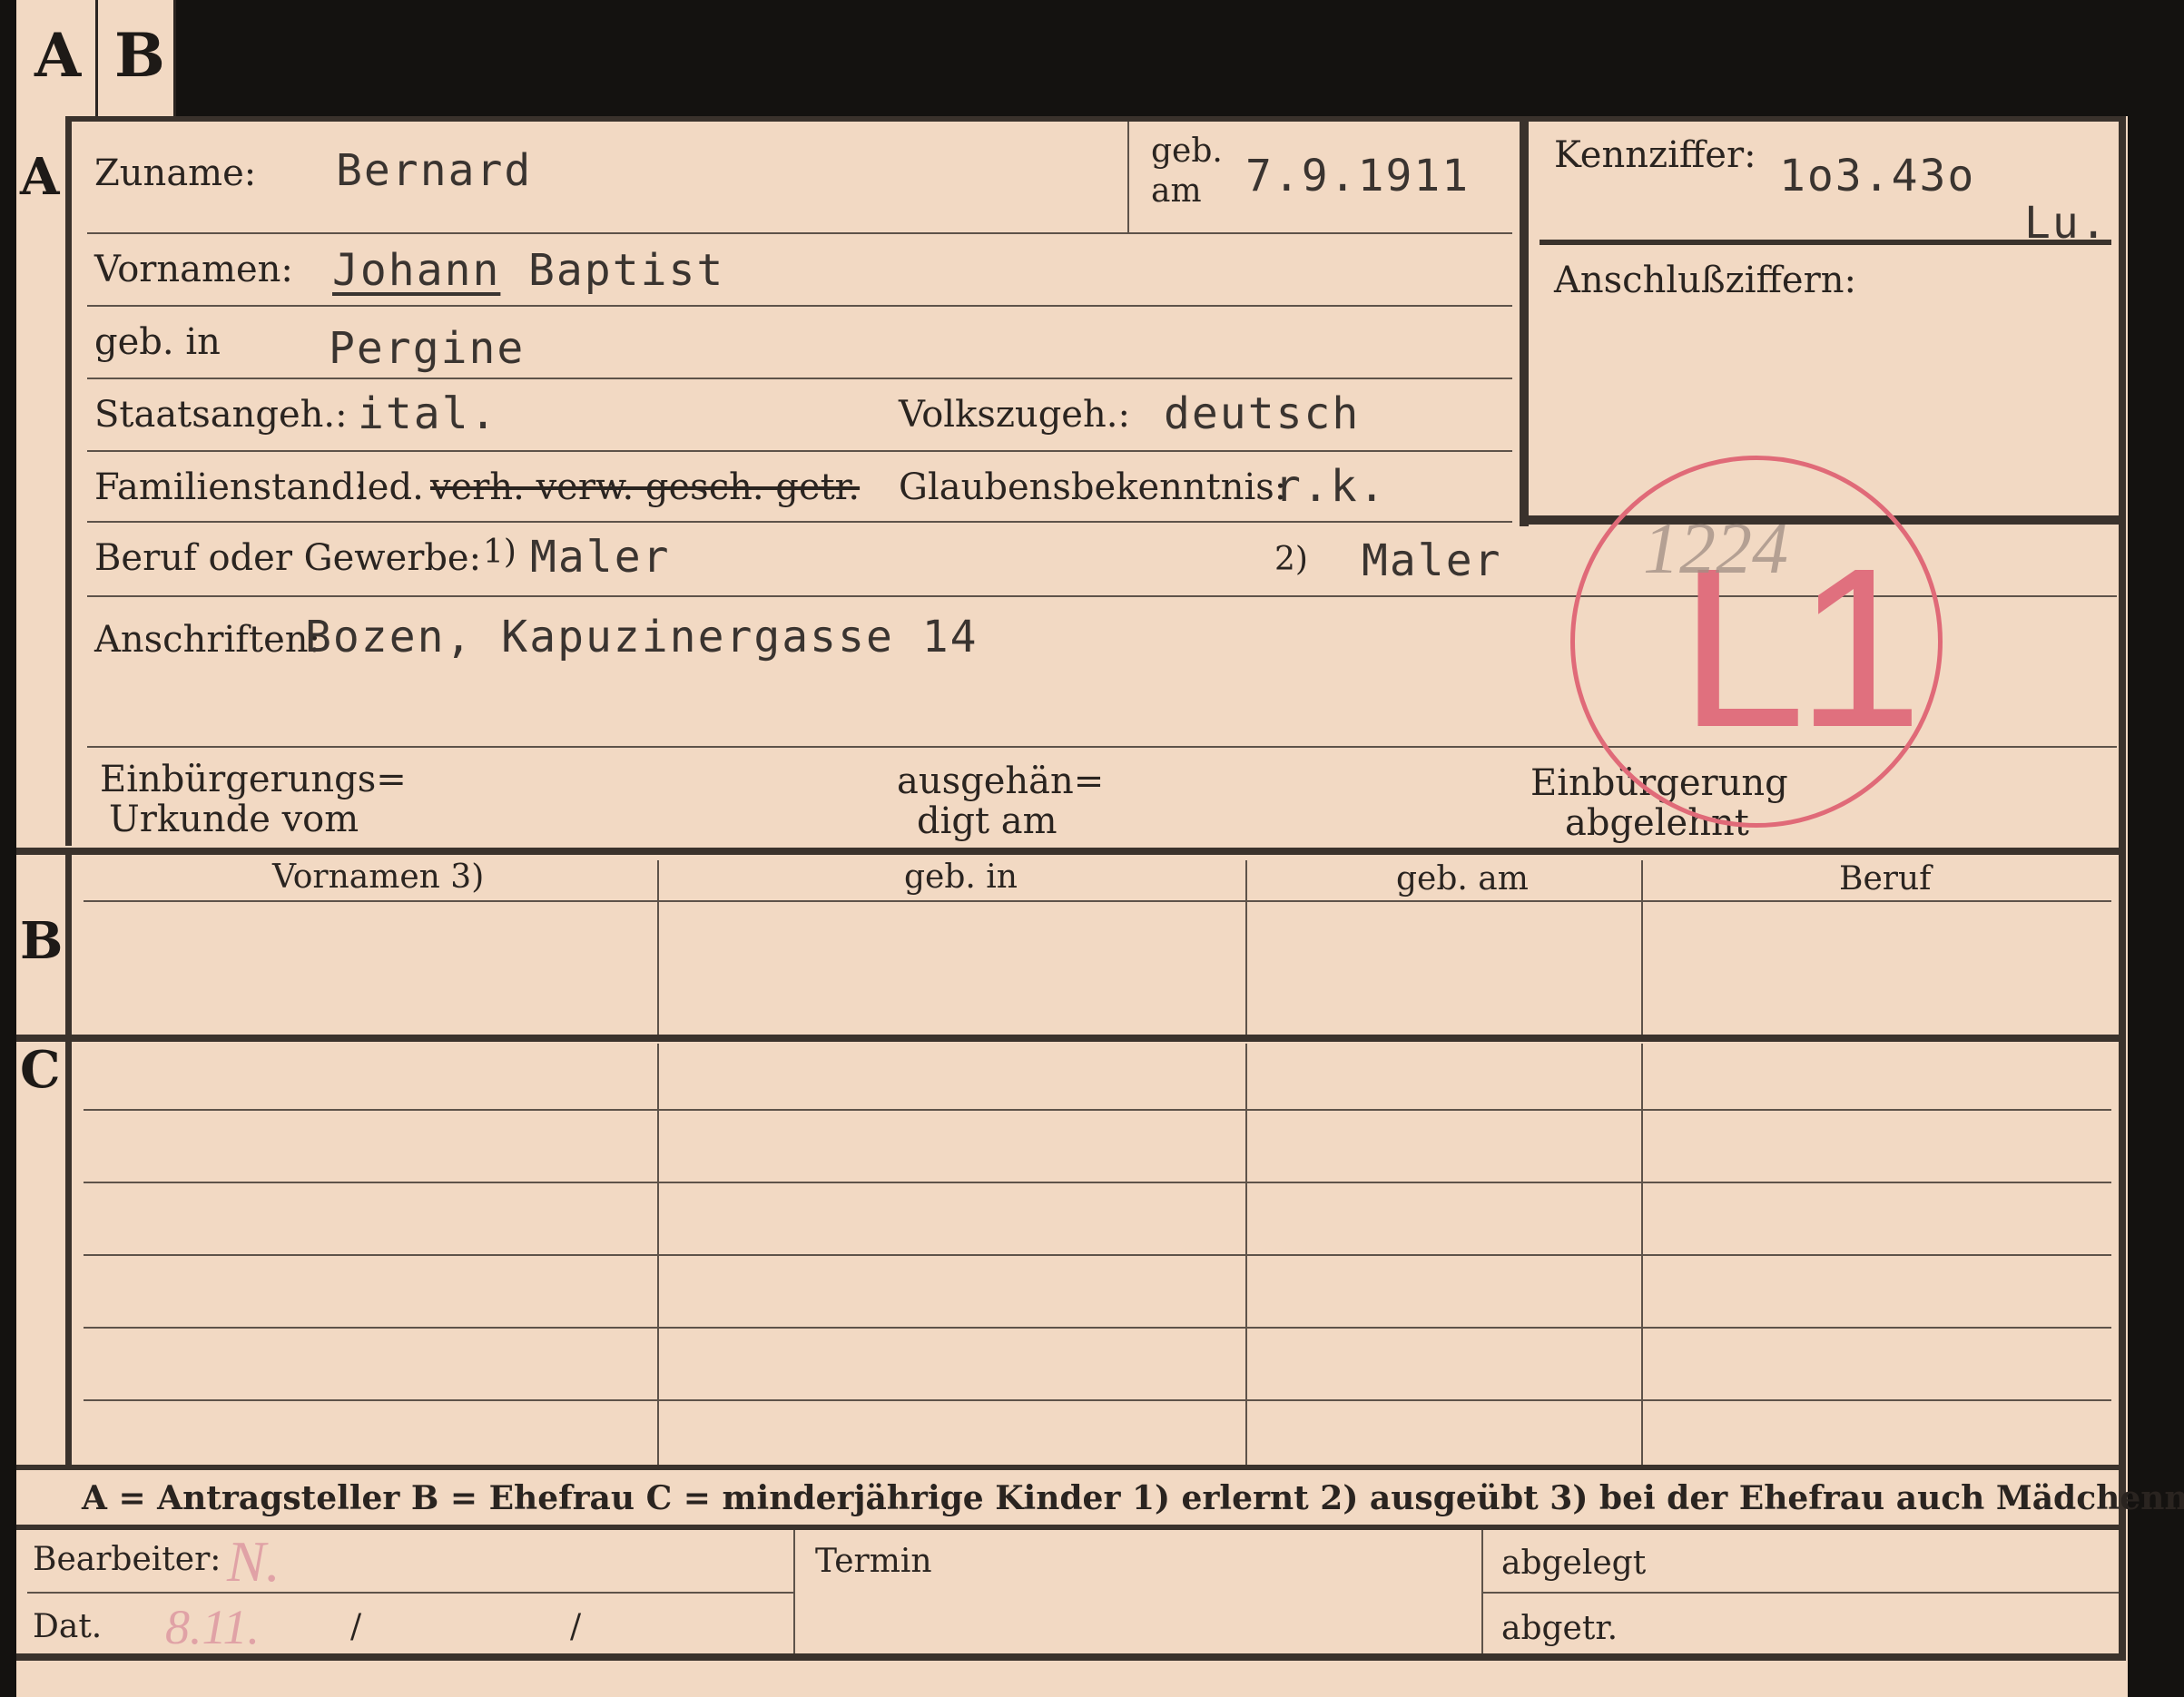 This screenshot has width=2184, height=1697. I want to click on vornamen-value-1: Johann, so click(417, 270).